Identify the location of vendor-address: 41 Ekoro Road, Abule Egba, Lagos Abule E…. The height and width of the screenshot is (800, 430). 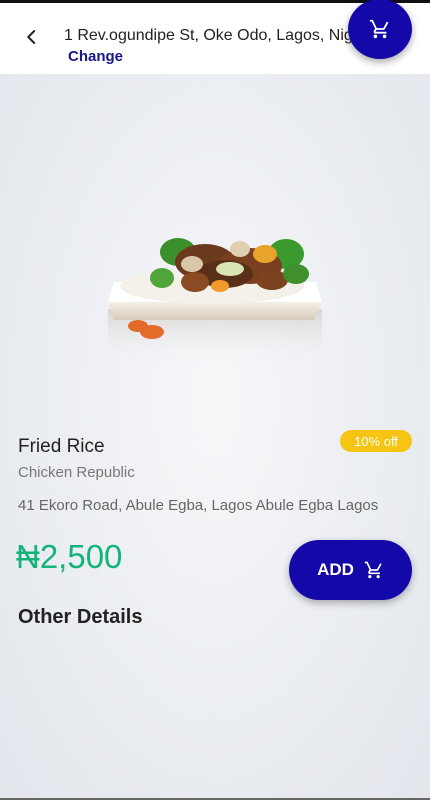
(198, 505).